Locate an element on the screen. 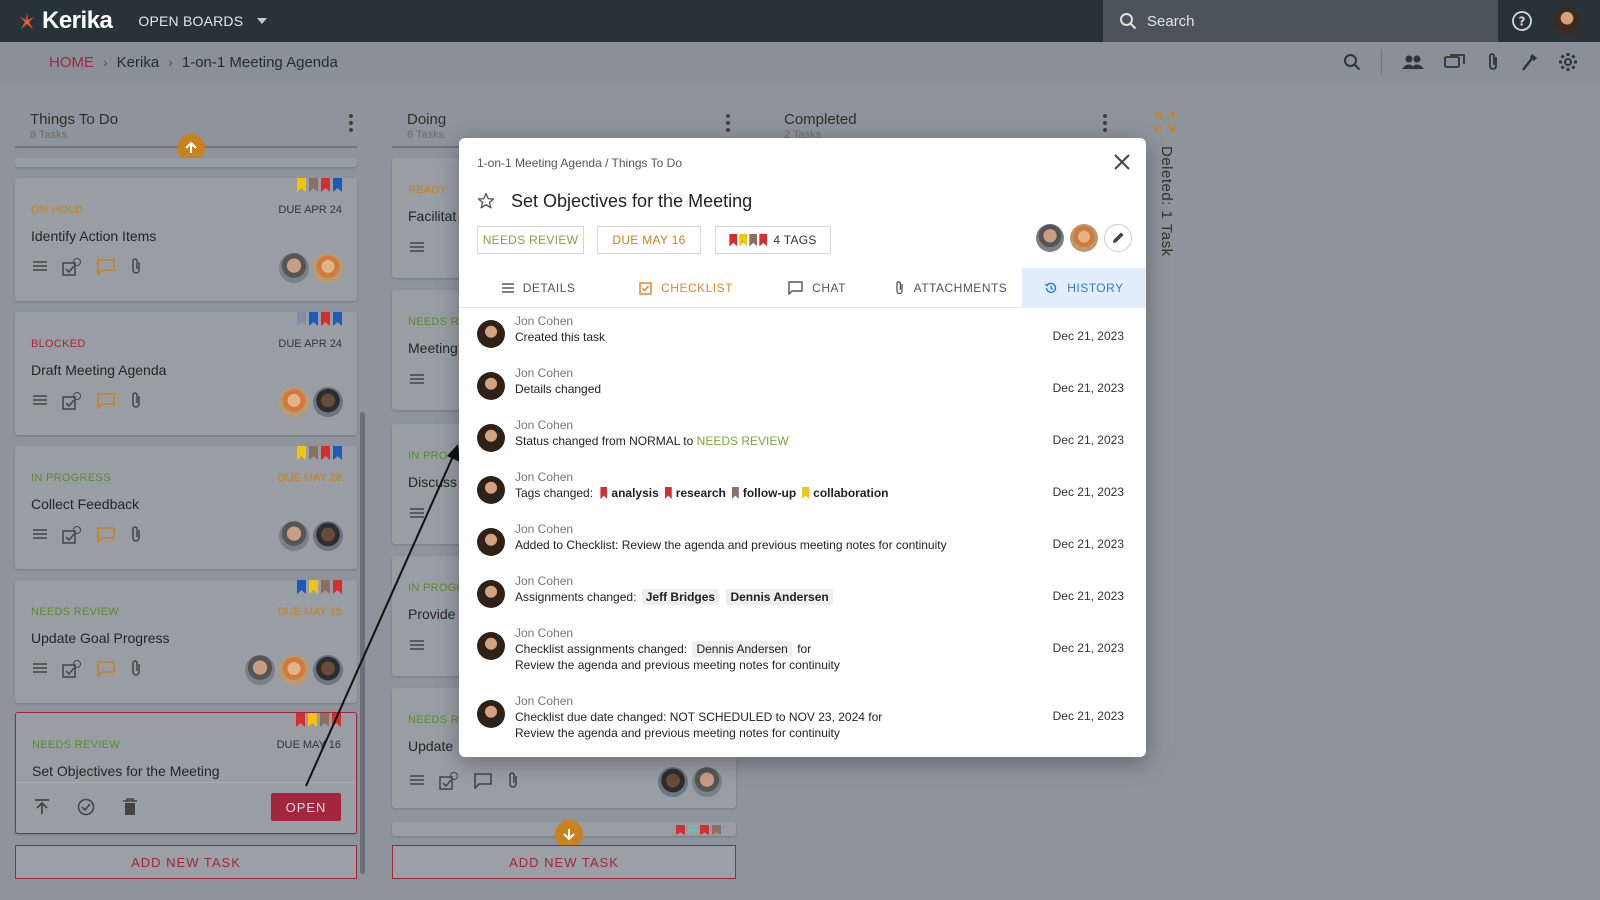 The image size is (1600, 900). card-title: Identify Action Items is located at coordinates (94, 236).